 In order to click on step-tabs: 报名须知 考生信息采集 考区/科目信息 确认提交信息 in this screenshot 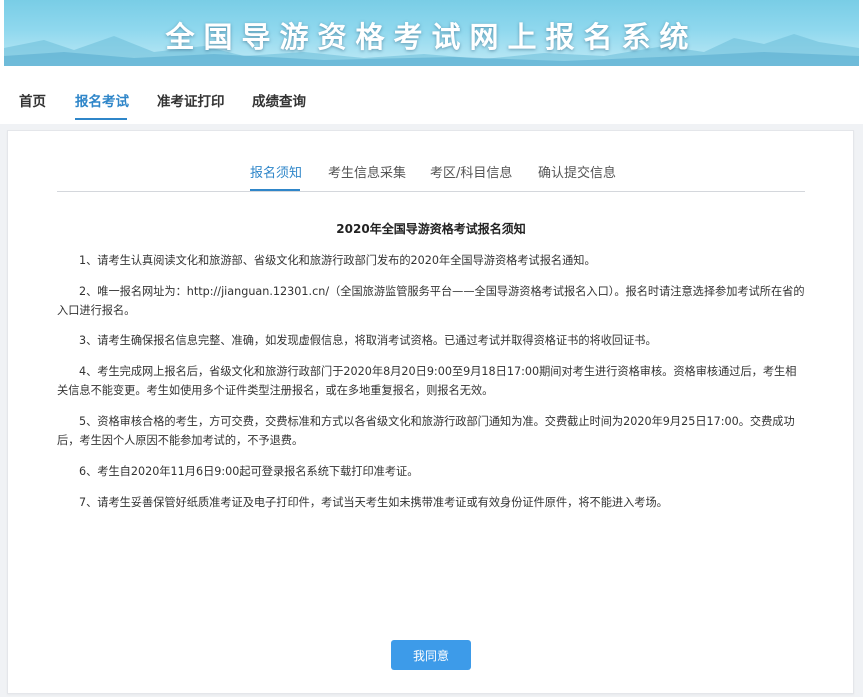, I will do `click(431, 170)`.